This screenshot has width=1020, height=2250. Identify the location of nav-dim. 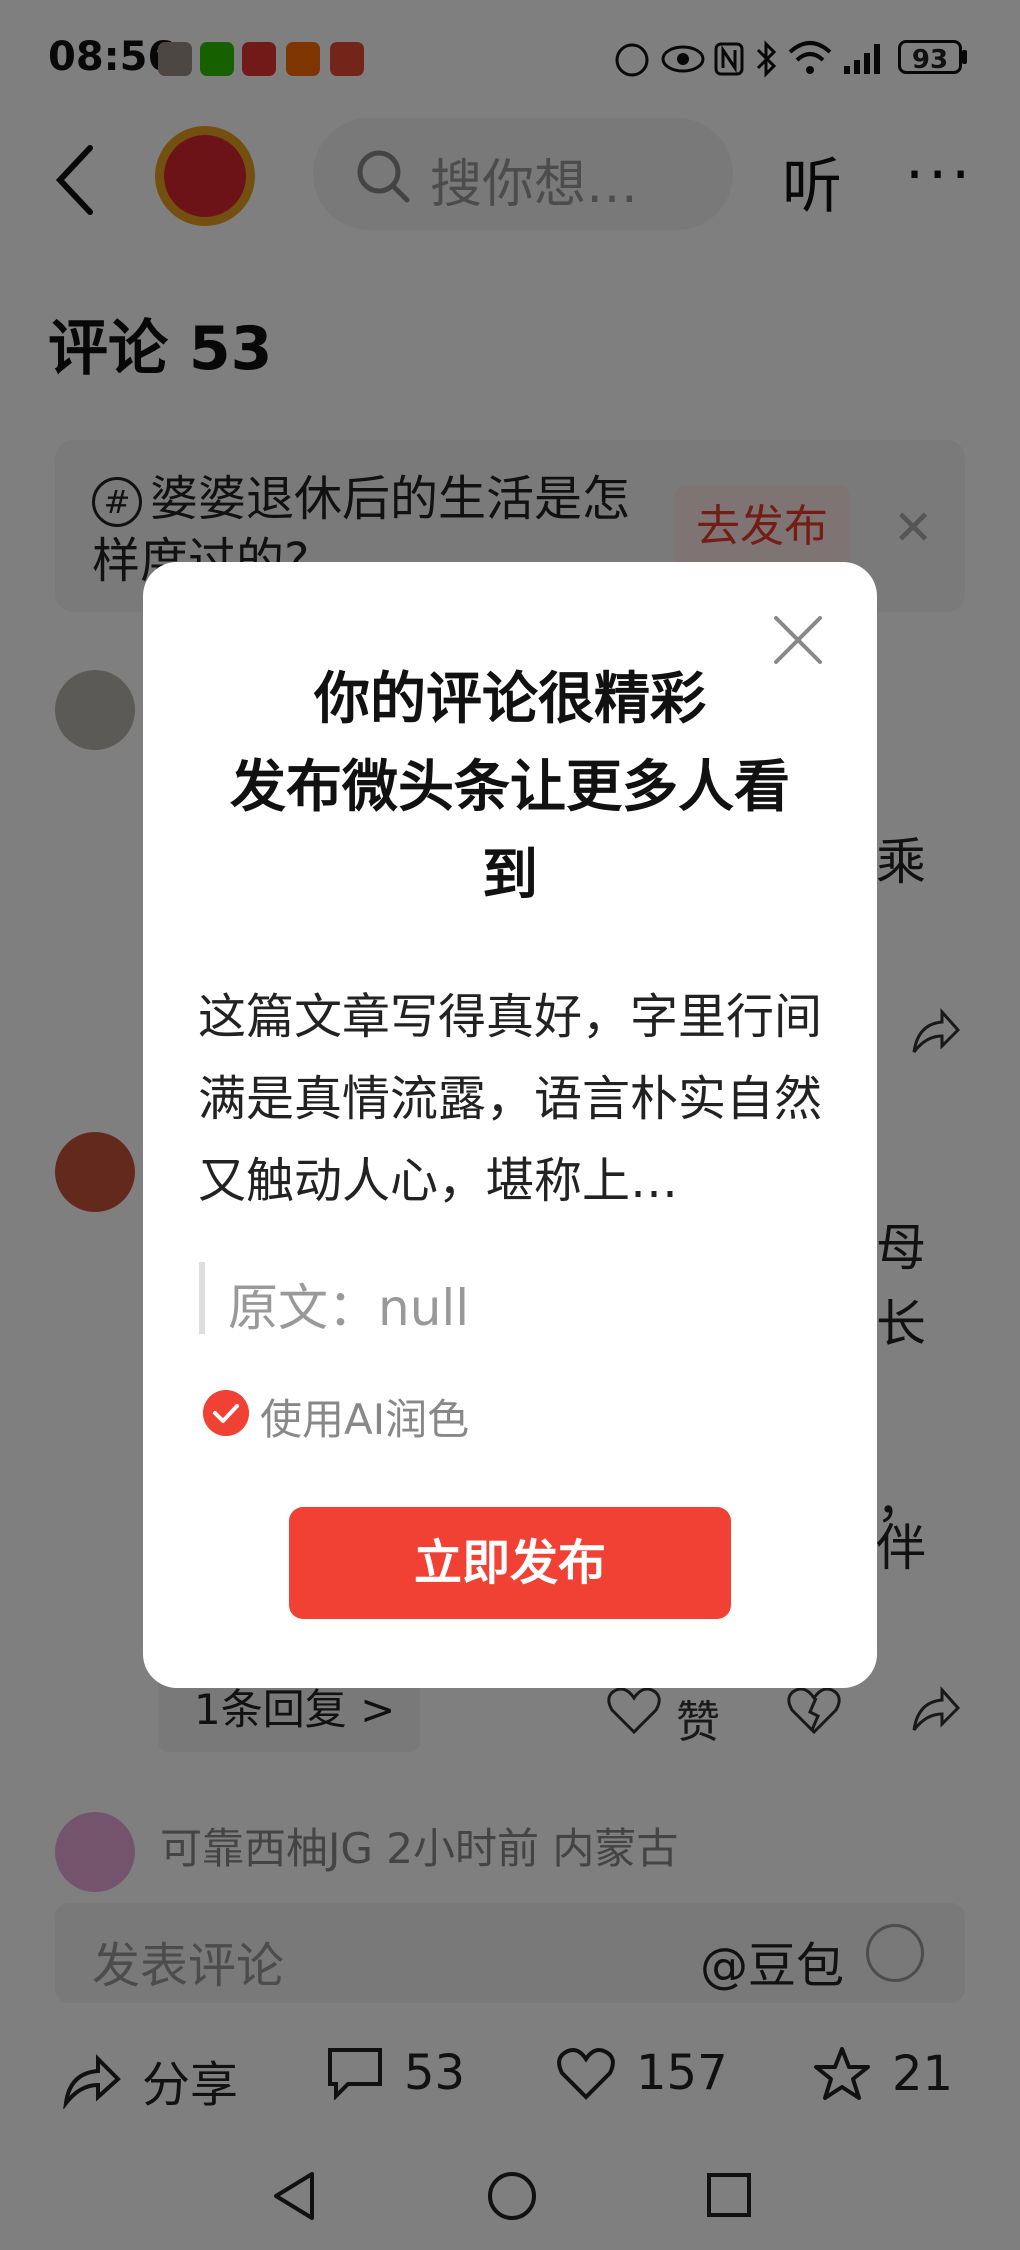
(510, 2195).